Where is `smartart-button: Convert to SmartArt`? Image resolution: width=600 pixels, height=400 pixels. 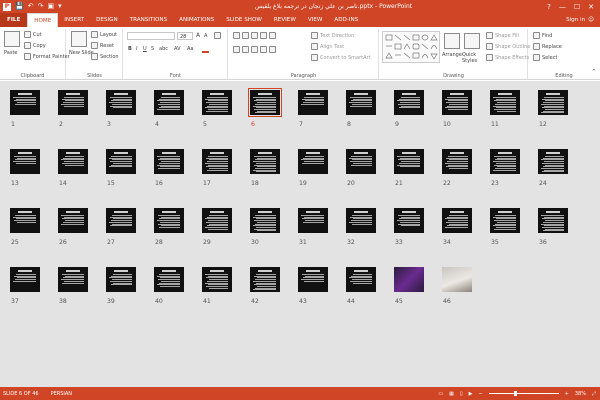
smartart-button: Convert to SmartArt is located at coordinates (341, 57).